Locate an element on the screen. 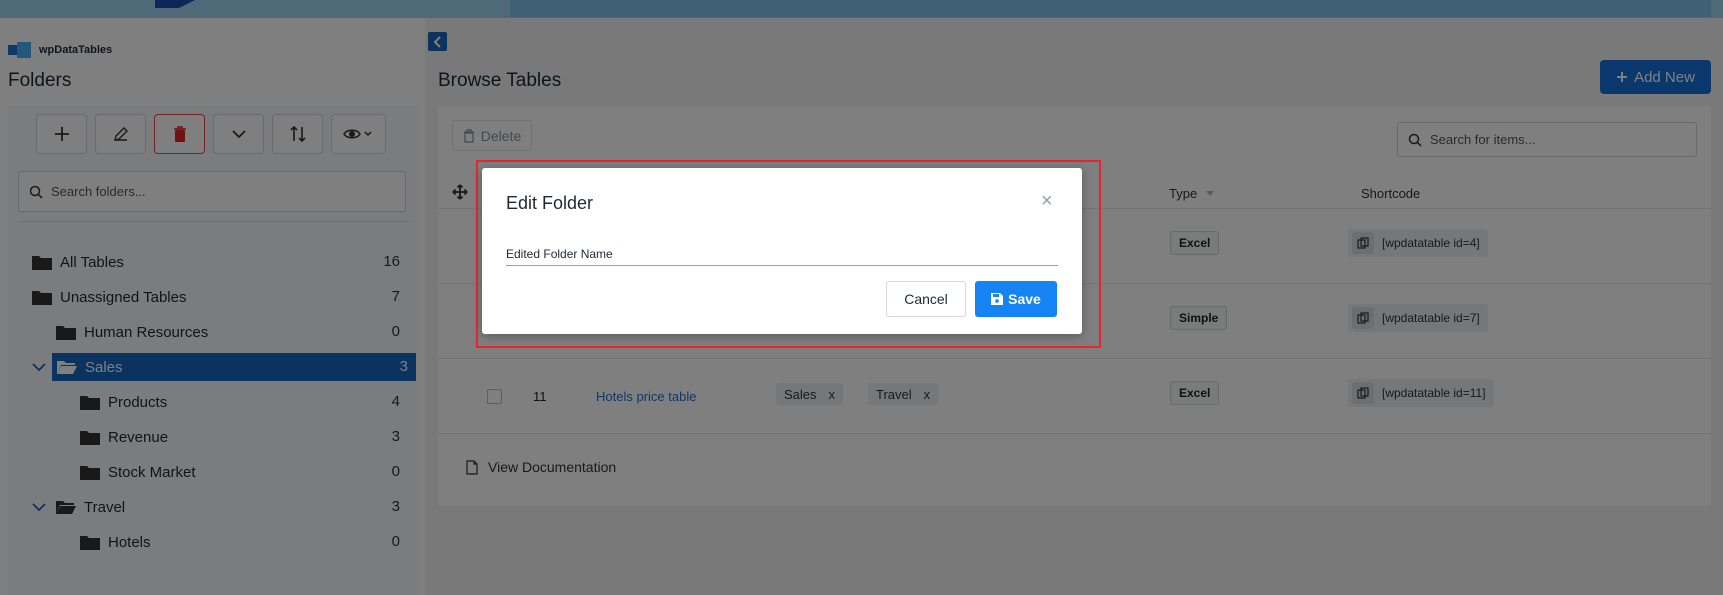  edit-folder-modal: Edit Folder × Cancel Save is located at coordinates (782, 251).